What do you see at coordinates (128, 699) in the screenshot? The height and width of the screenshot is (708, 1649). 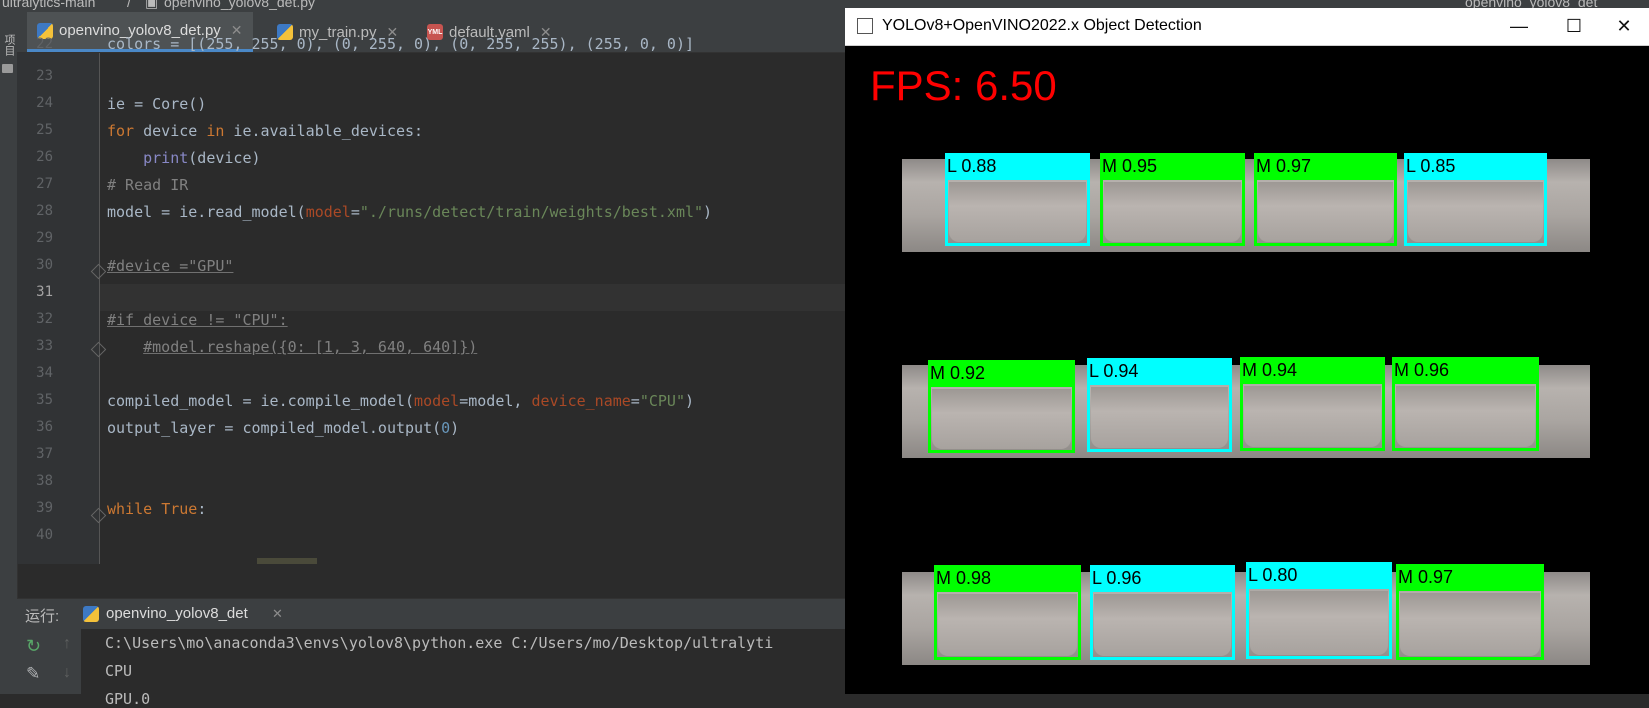 I see `console-line: GPU.0` at bounding box center [128, 699].